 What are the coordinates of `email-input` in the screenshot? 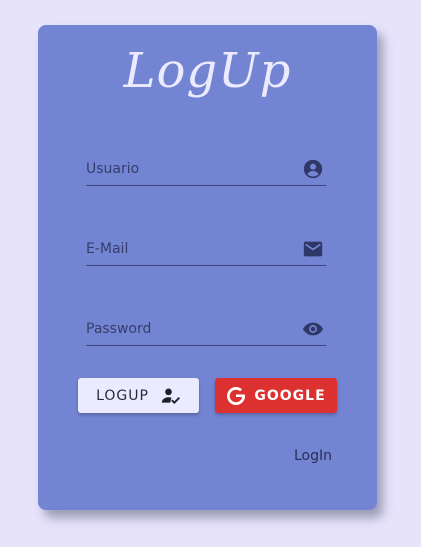 It's located at (183, 249).